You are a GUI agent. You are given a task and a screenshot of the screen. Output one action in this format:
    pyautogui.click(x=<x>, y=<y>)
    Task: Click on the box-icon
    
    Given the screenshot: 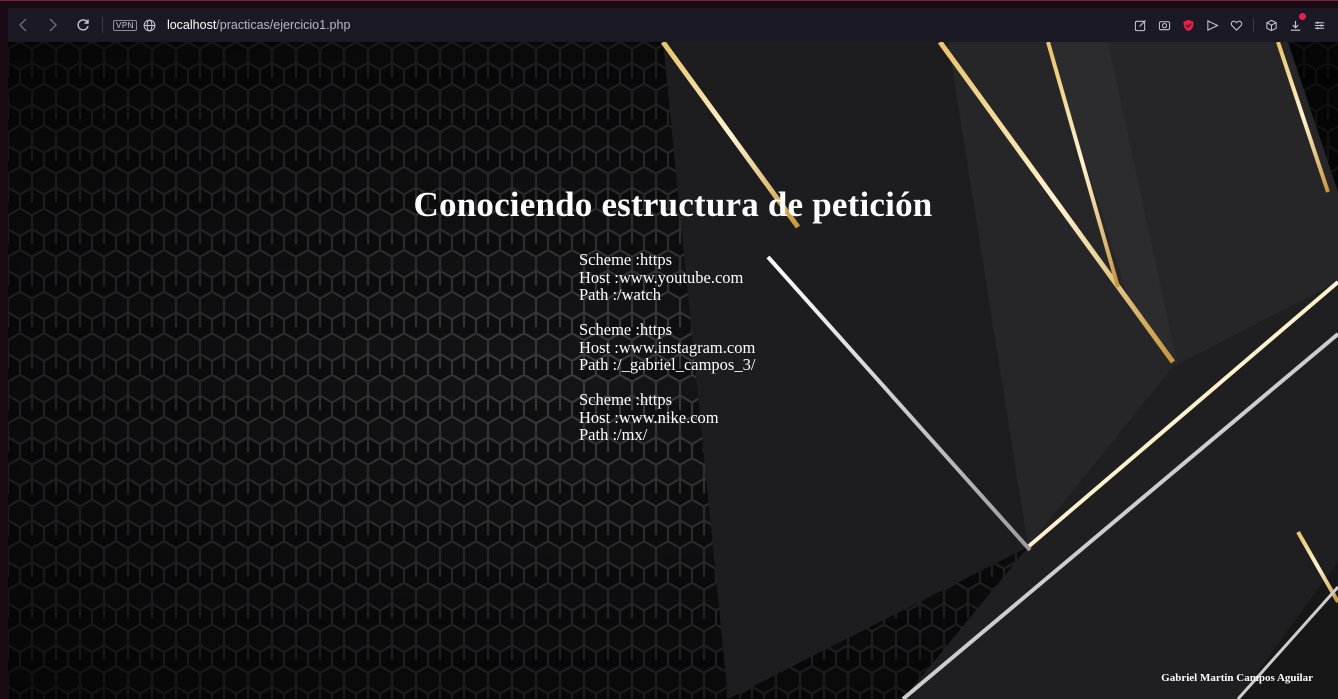 What is the action you would take?
    pyautogui.click(x=1271, y=25)
    